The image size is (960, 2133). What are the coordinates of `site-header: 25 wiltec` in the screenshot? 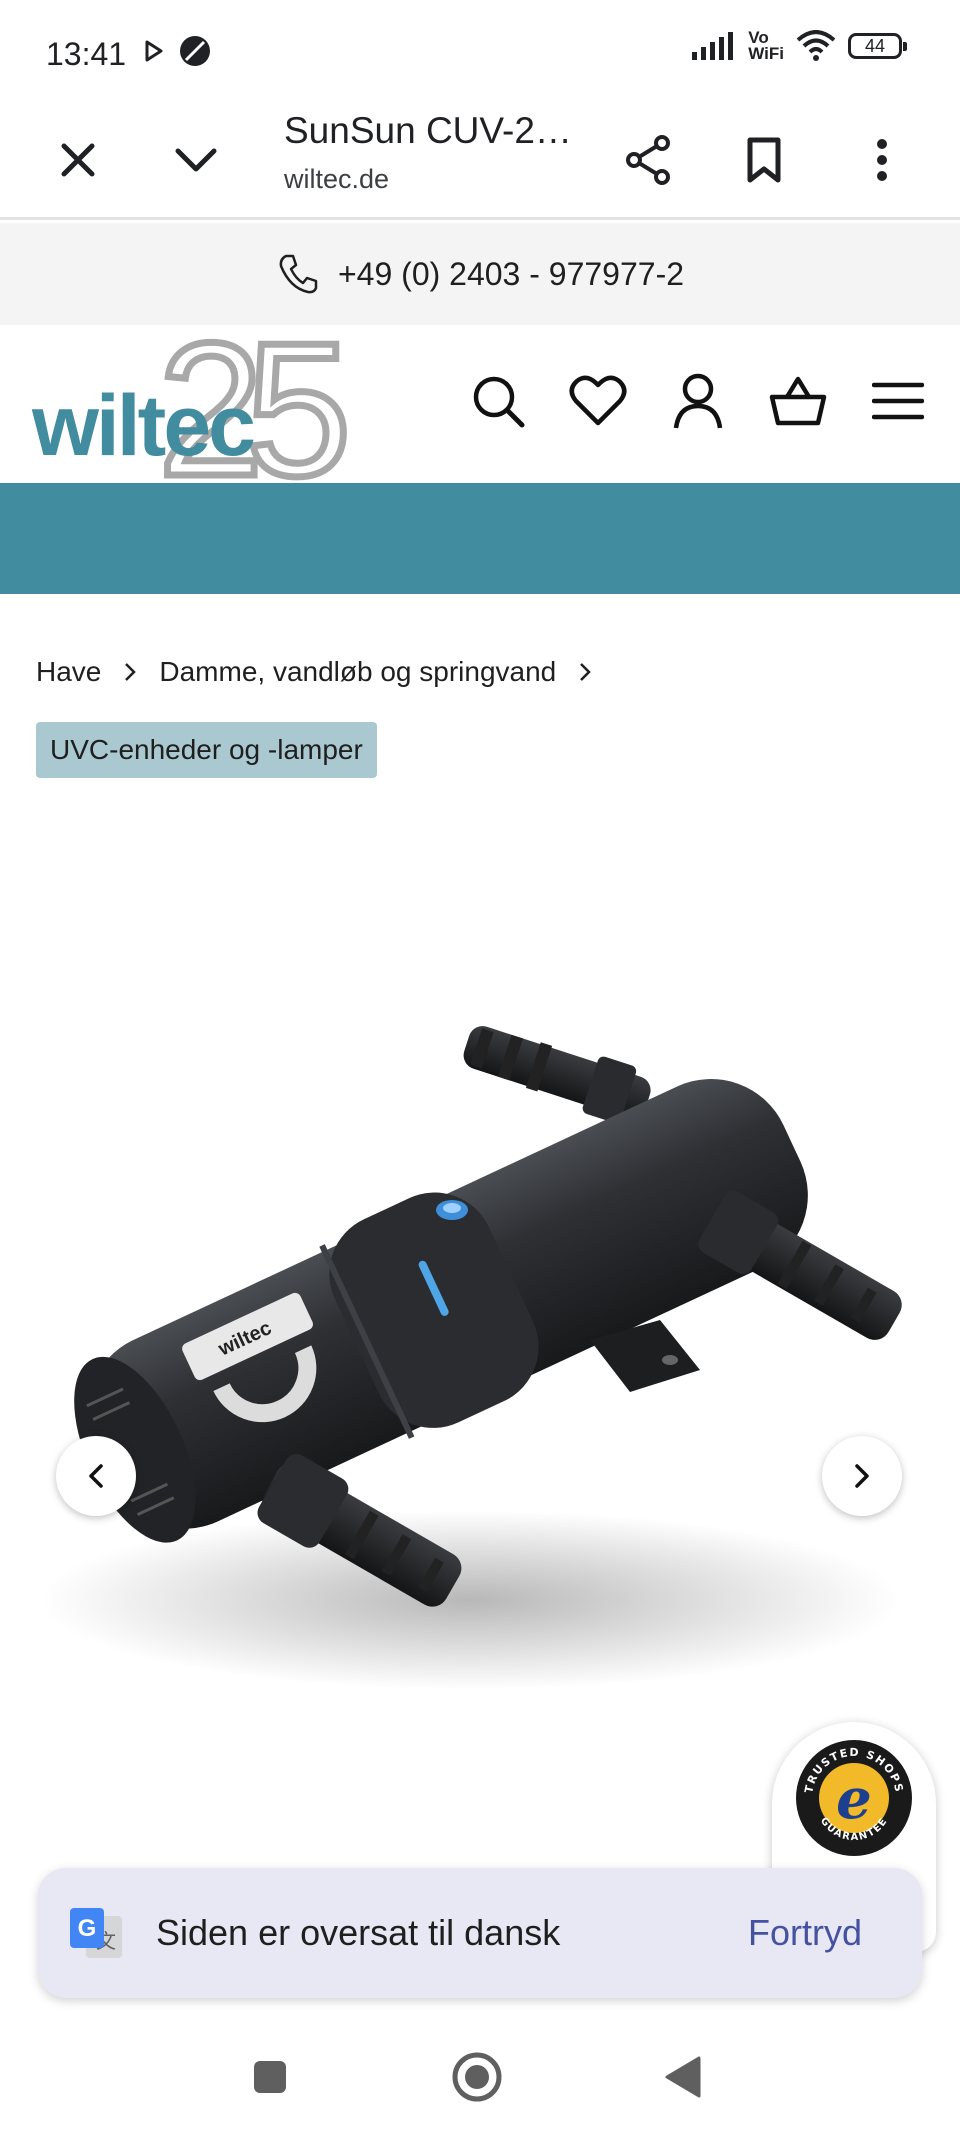 It's located at (480, 404).